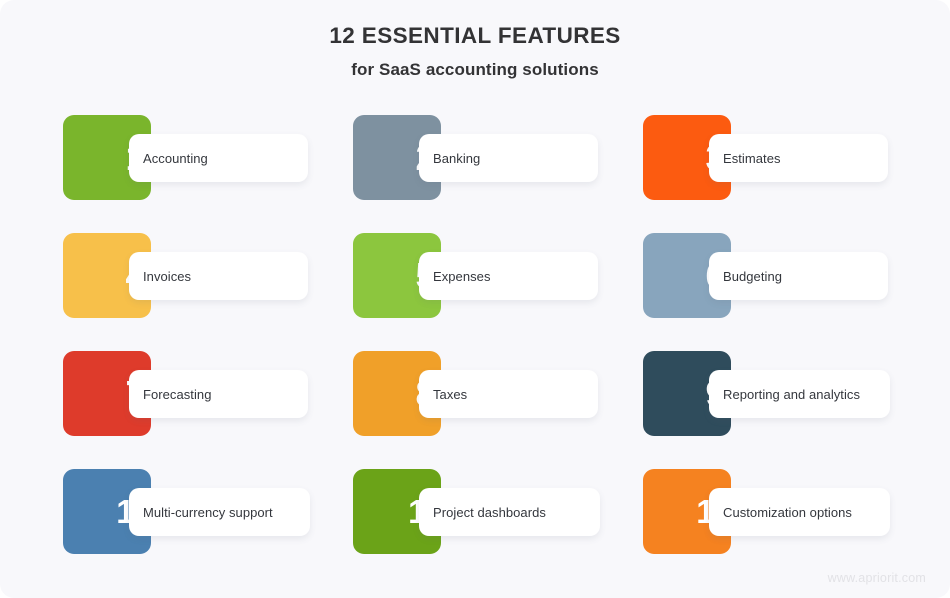 This screenshot has height=598, width=950. I want to click on feature-item: 12Customization options, so click(788, 511).